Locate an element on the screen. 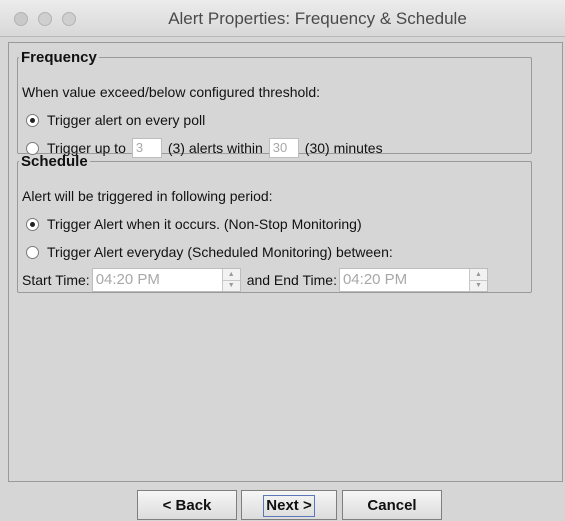 This screenshot has width=565, height=521. schedule-legend: Schedule is located at coordinates (54, 161).